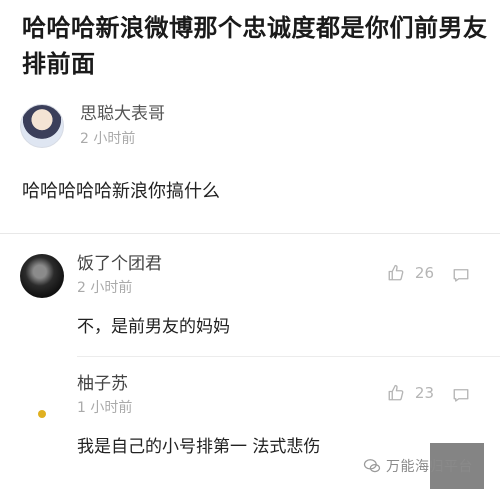 The image size is (500, 489). Describe the element at coordinates (108, 139) in the screenshot. I see `post-timestamp: 2 小时前` at that location.